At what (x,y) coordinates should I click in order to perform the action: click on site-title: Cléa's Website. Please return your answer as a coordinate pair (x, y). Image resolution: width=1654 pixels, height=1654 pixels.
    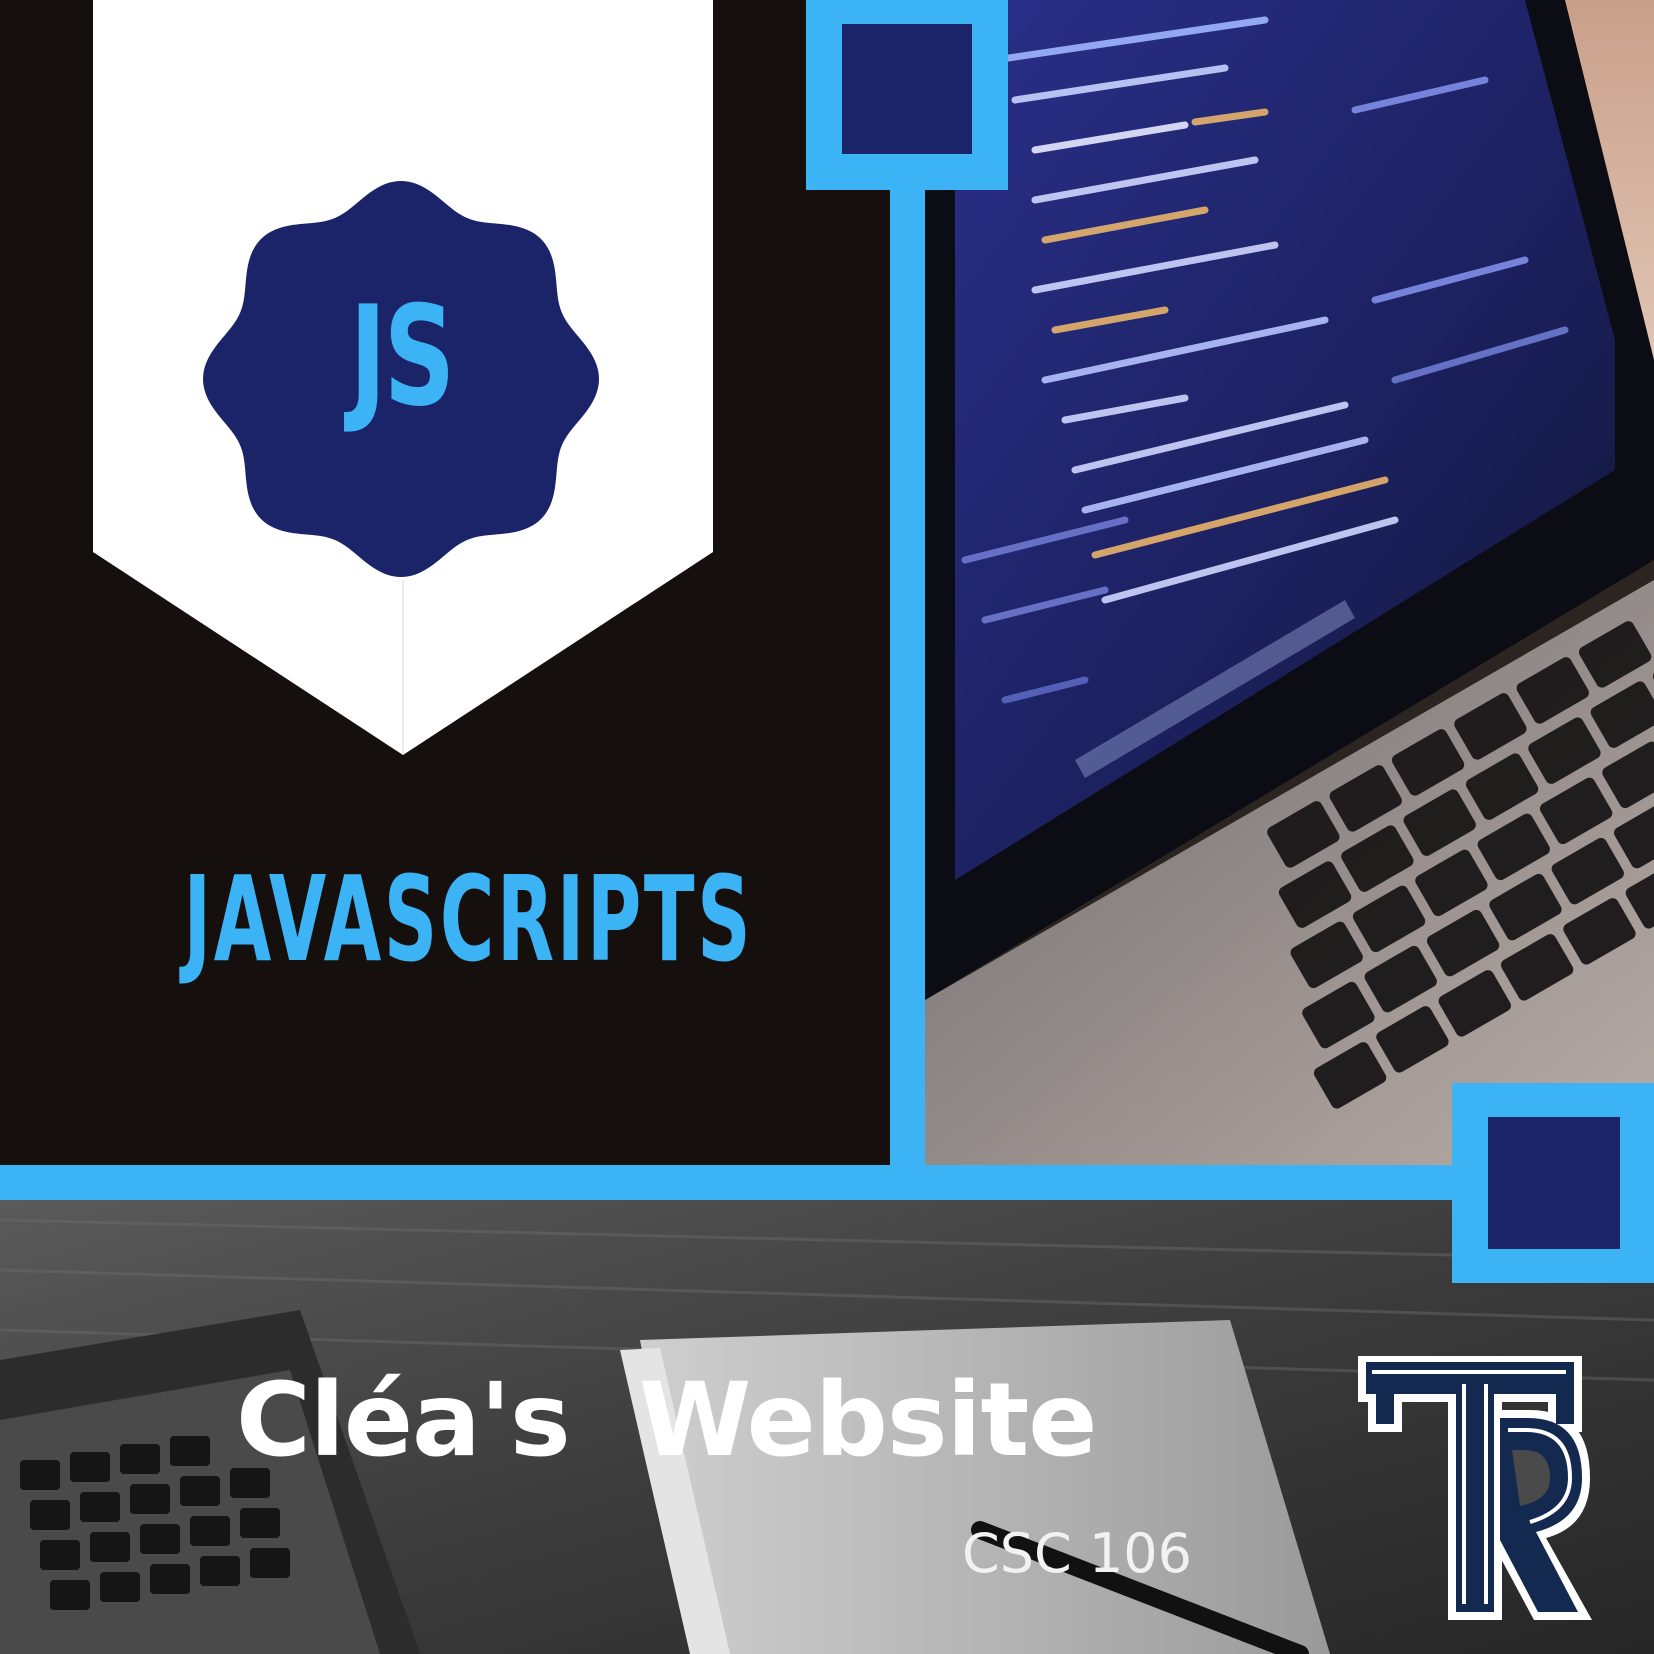
    Looking at the image, I should click on (666, 1420).